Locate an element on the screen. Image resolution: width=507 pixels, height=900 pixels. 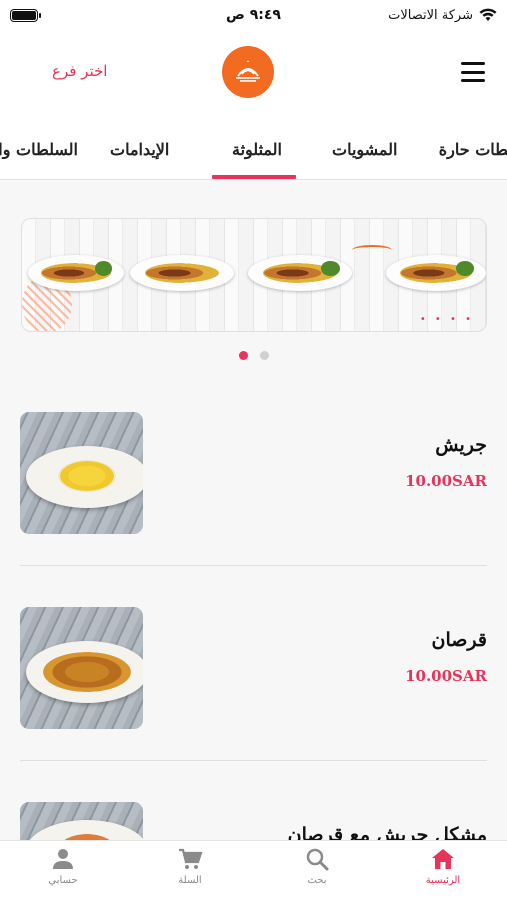
tabbar-home-label: الرئيسية is located at coordinates (443, 880).